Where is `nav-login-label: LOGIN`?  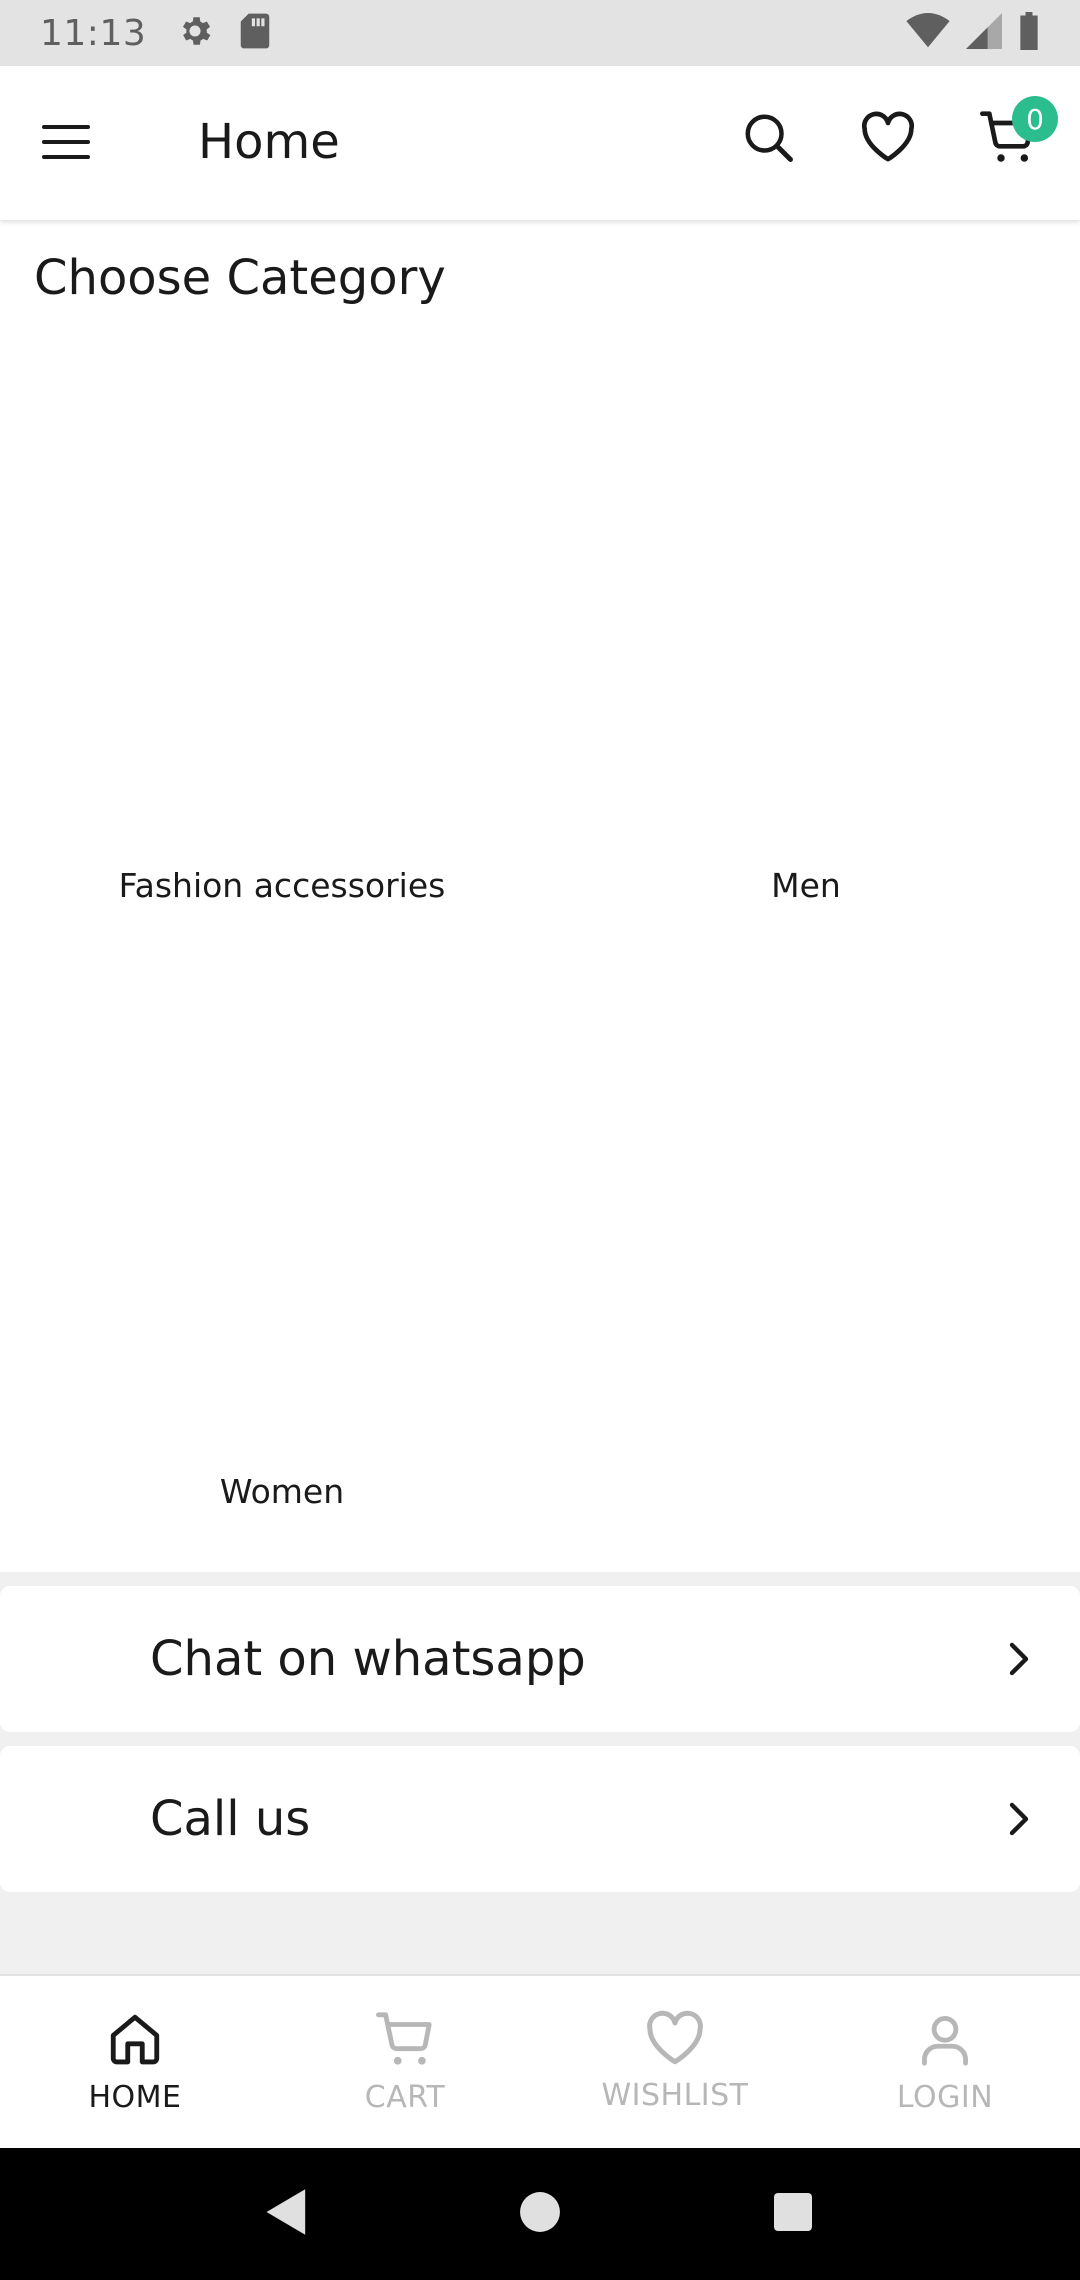
nav-login-label: LOGIN is located at coordinates (945, 2097).